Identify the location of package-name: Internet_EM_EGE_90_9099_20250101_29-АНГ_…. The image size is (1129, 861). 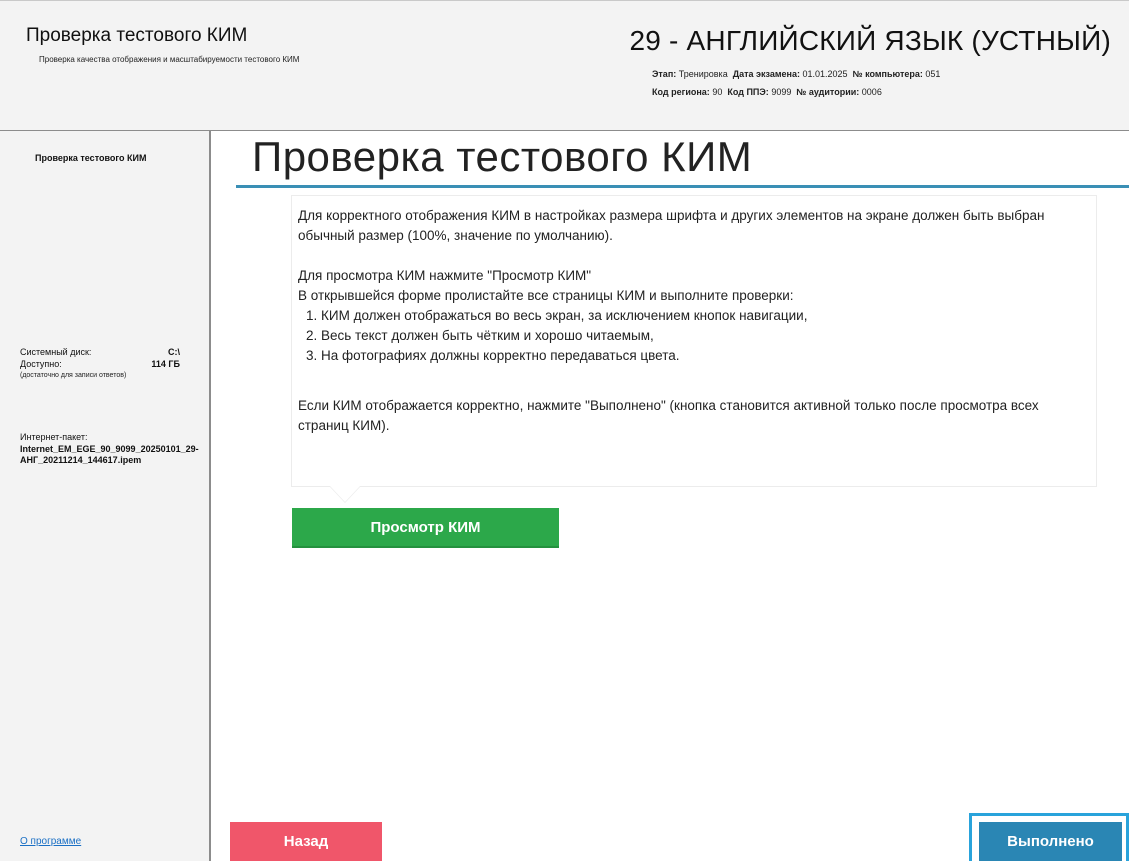
(109, 454).